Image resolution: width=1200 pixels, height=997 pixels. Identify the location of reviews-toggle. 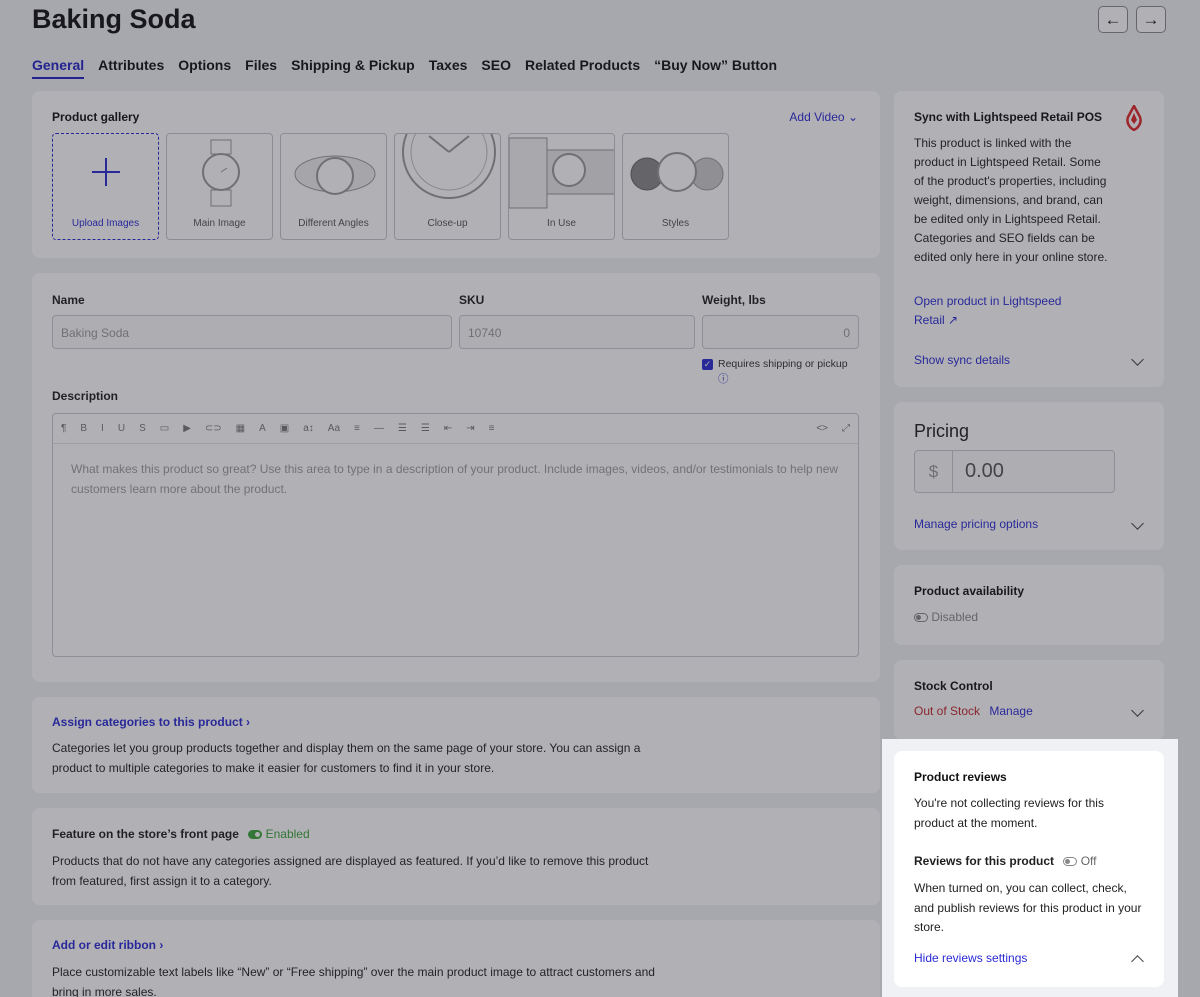
(1070, 862).